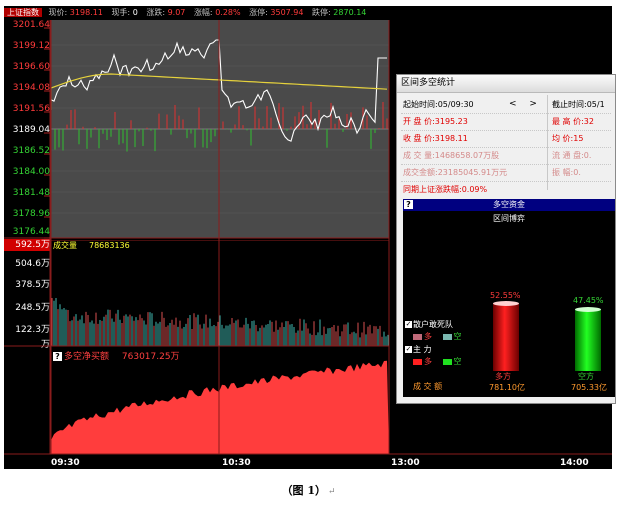 This screenshot has height=508, width=617. Describe the element at coordinates (109, 245) in the screenshot. I see `volume-value: 78683136` at that location.